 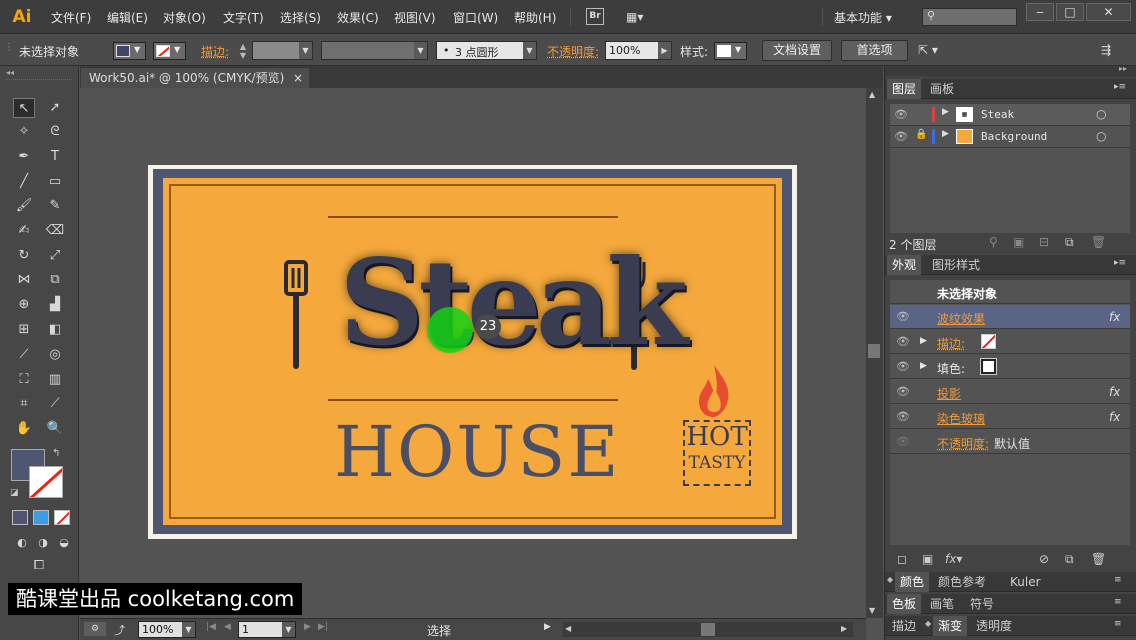 What do you see at coordinates (55, 404) in the screenshot?
I see `slice-tool-icon: ⟋` at bounding box center [55, 404].